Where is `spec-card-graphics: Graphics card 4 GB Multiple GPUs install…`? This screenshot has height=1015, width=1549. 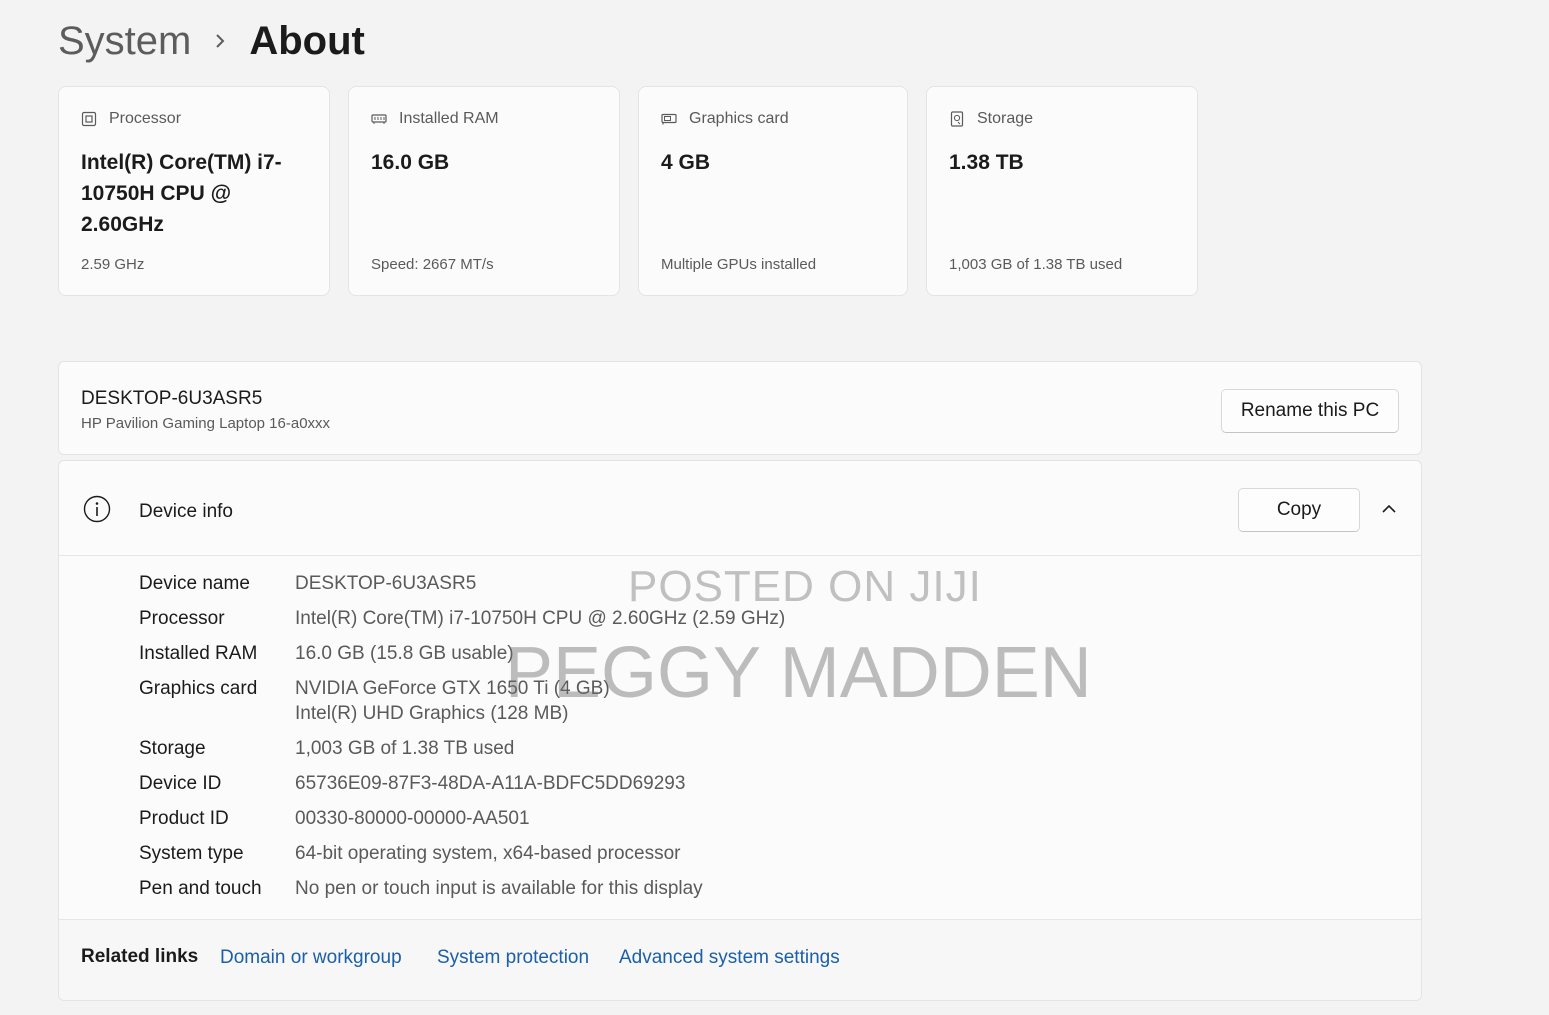
spec-card-graphics: Graphics card 4 GB Multiple GPUs install… is located at coordinates (773, 191).